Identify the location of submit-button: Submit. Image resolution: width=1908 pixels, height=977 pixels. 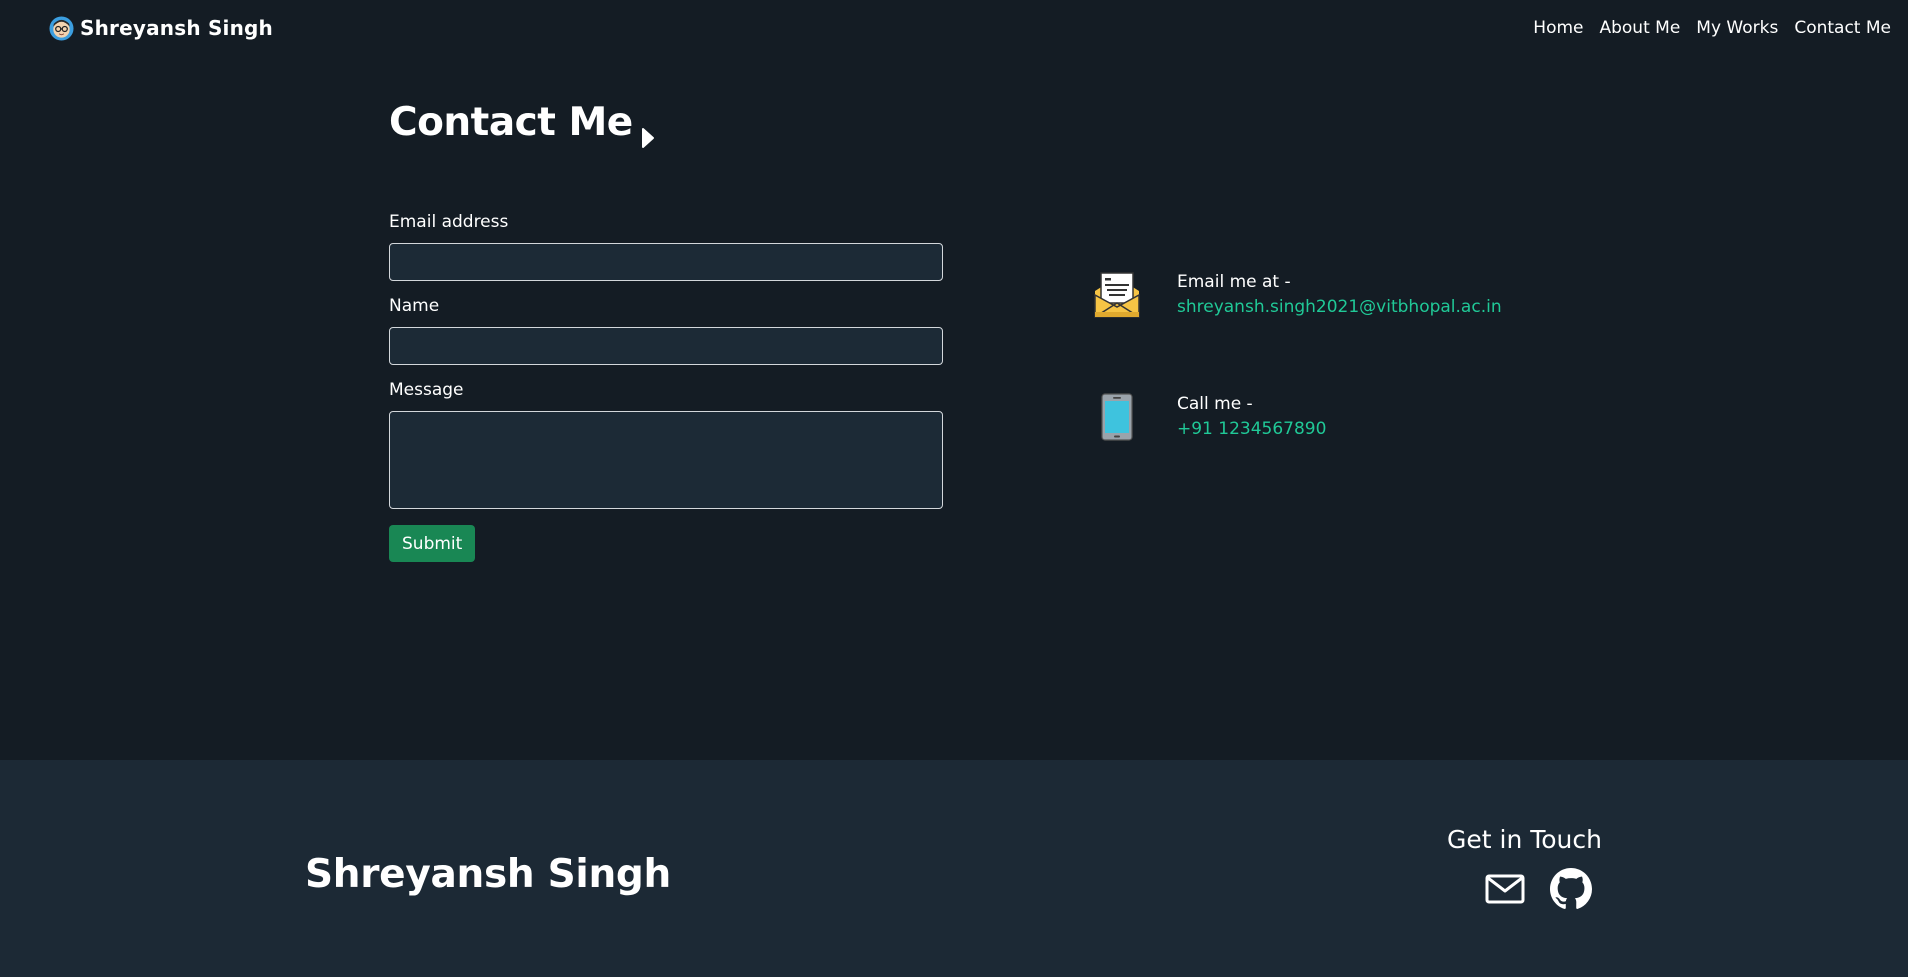
(432, 543).